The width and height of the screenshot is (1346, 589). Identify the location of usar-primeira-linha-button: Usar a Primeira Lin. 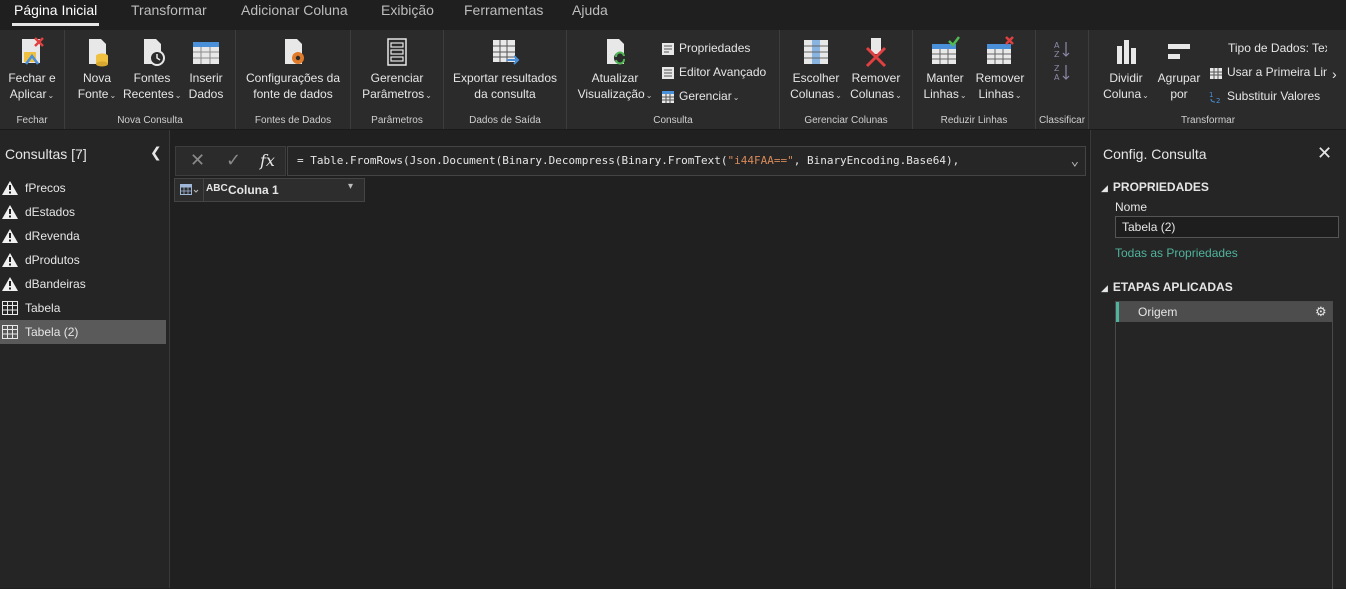
(1268, 72).